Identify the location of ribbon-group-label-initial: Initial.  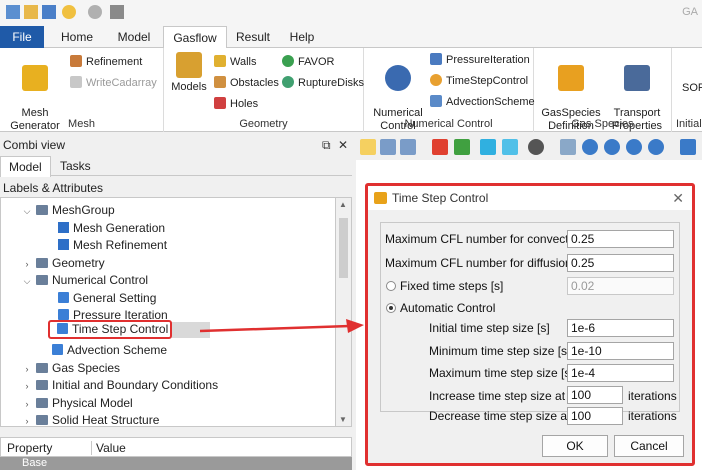
(689, 124).